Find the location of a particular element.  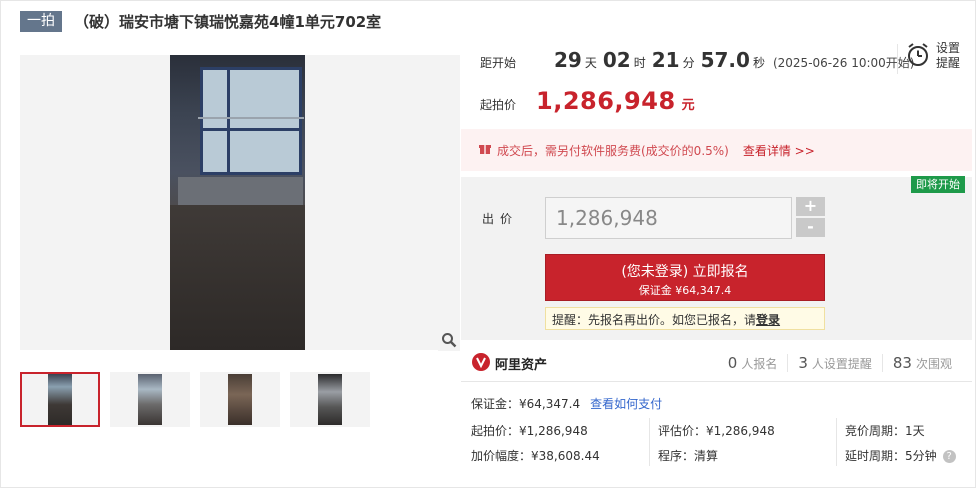

start-price-label: 起拍价 is located at coordinates (498, 105).